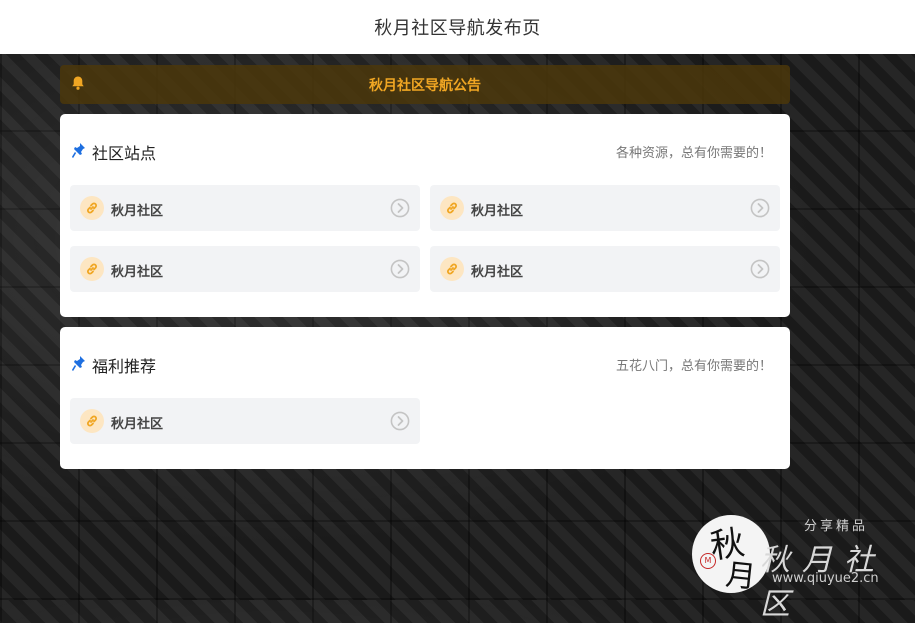  I want to click on section-subtitle: 各种资源，总有你需要的！, so click(693, 153).